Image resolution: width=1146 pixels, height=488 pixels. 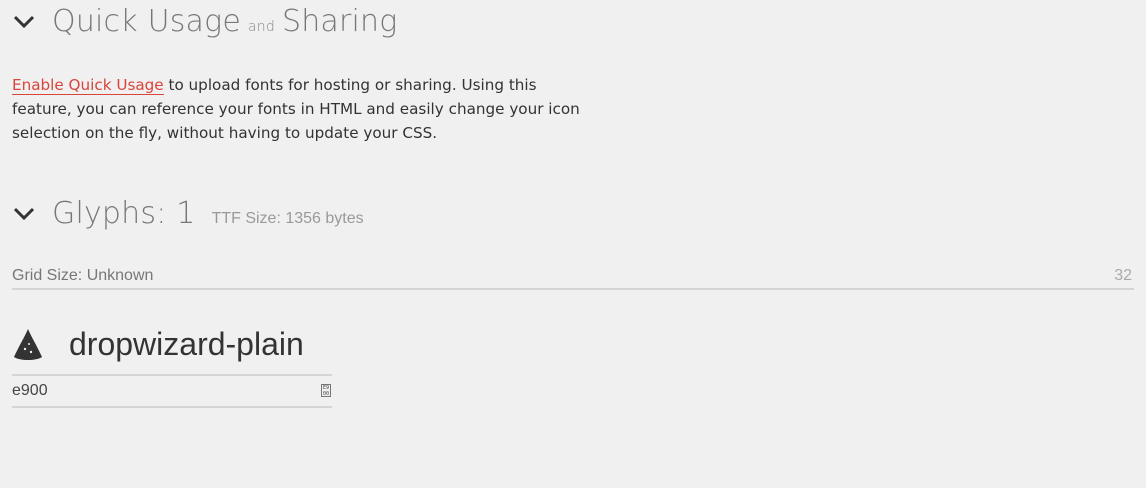 What do you see at coordinates (573, 278) in the screenshot?
I see `grid-size-row: Grid Size: Unknown 32` at bounding box center [573, 278].